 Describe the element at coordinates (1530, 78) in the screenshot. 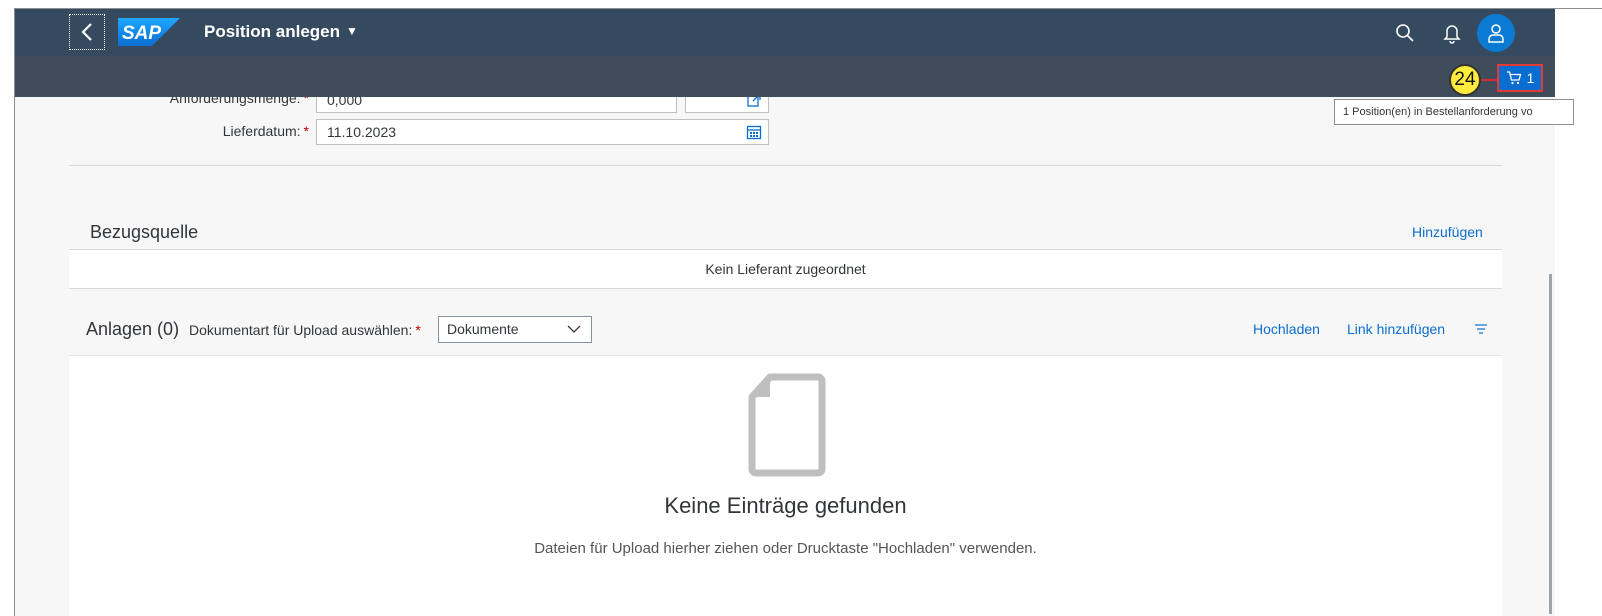

I see `cart-count: 1` at that location.